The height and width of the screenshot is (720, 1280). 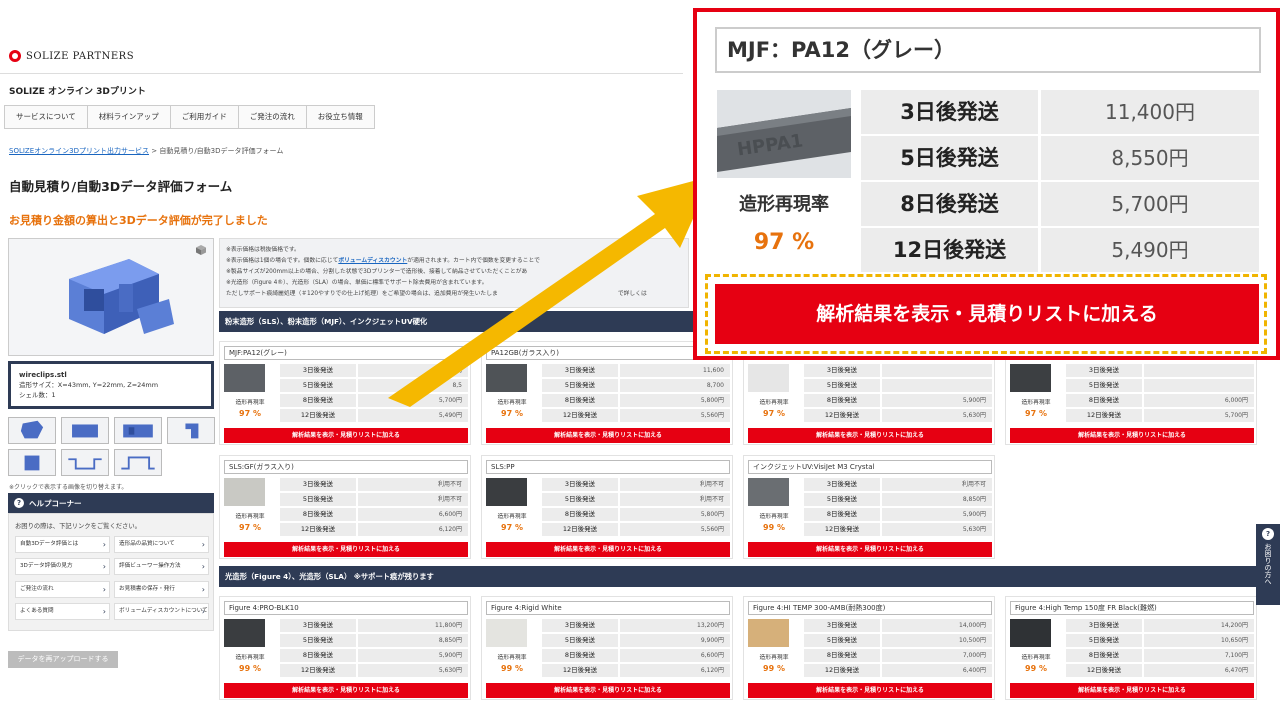 What do you see at coordinates (340, 117) in the screenshot?
I see `nav-item-info: お役立ち情報` at bounding box center [340, 117].